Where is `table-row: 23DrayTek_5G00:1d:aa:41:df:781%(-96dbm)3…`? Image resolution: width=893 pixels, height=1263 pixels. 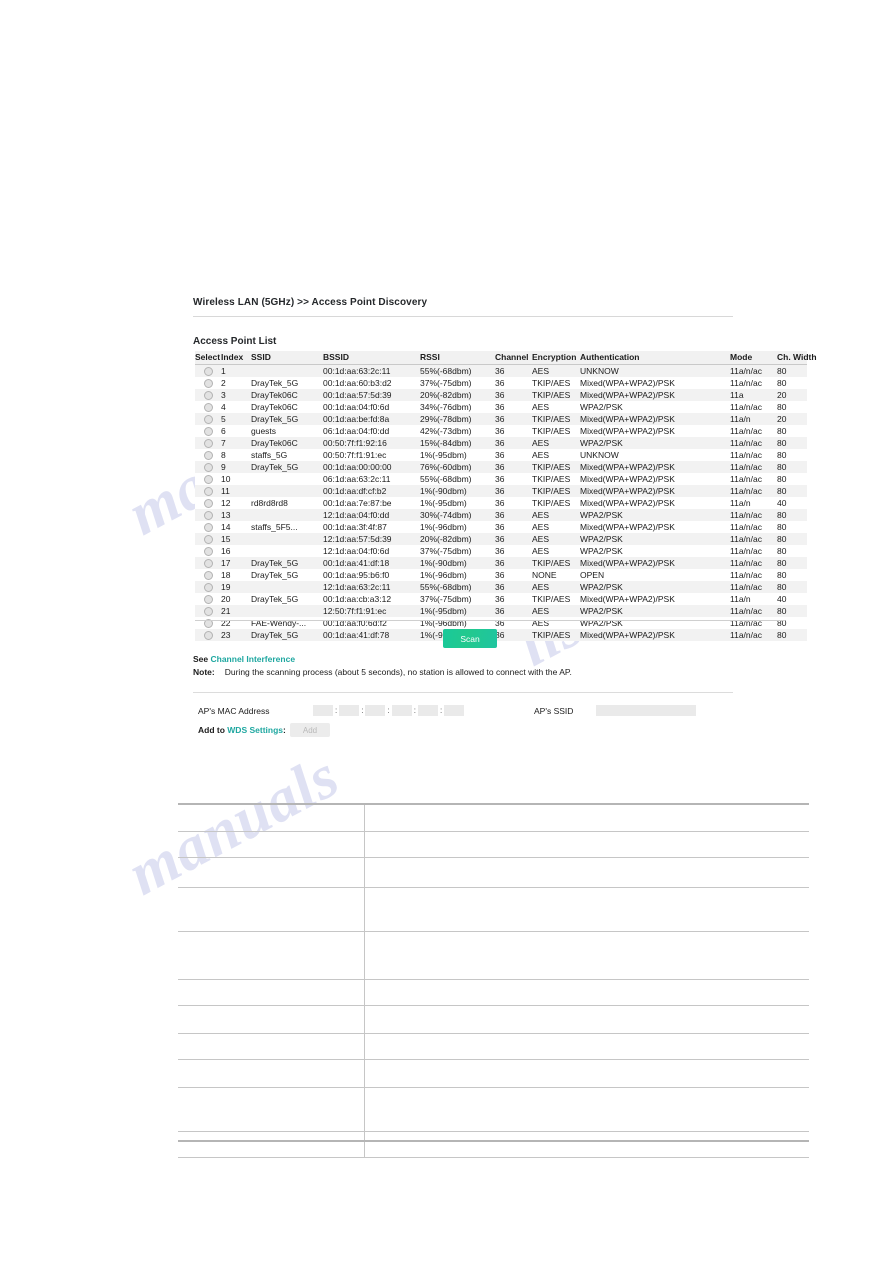
table-row: 23DrayTek_5G00:1d:aa:41:df:781%(-96dbm)3… is located at coordinates (501, 635).